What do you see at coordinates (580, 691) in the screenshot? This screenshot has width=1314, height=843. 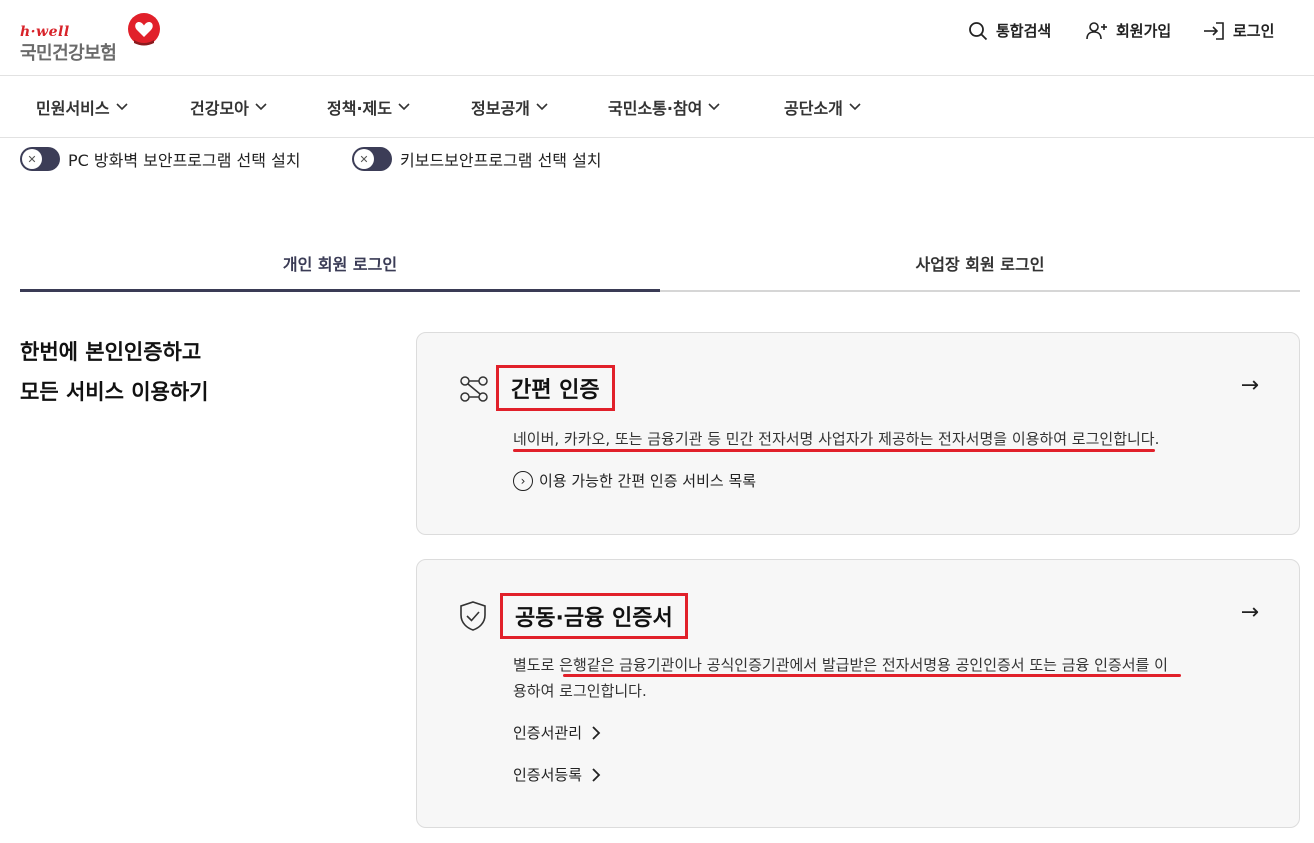 I see `cert-auth-desc-line-2: 용하여 로그인합니다.` at bounding box center [580, 691].